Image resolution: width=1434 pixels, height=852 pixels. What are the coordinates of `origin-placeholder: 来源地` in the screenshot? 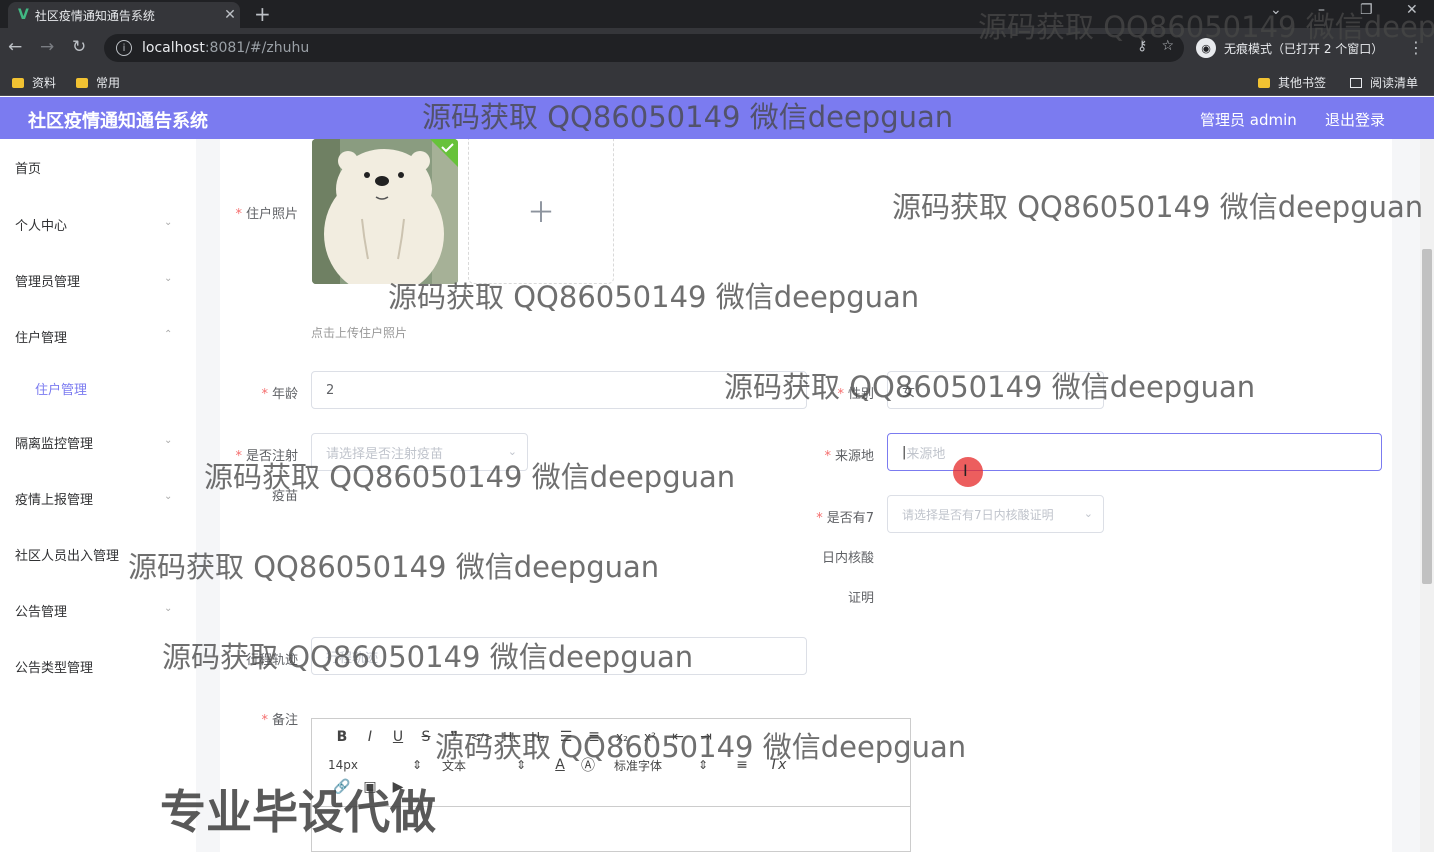 It's located at (926, 454).